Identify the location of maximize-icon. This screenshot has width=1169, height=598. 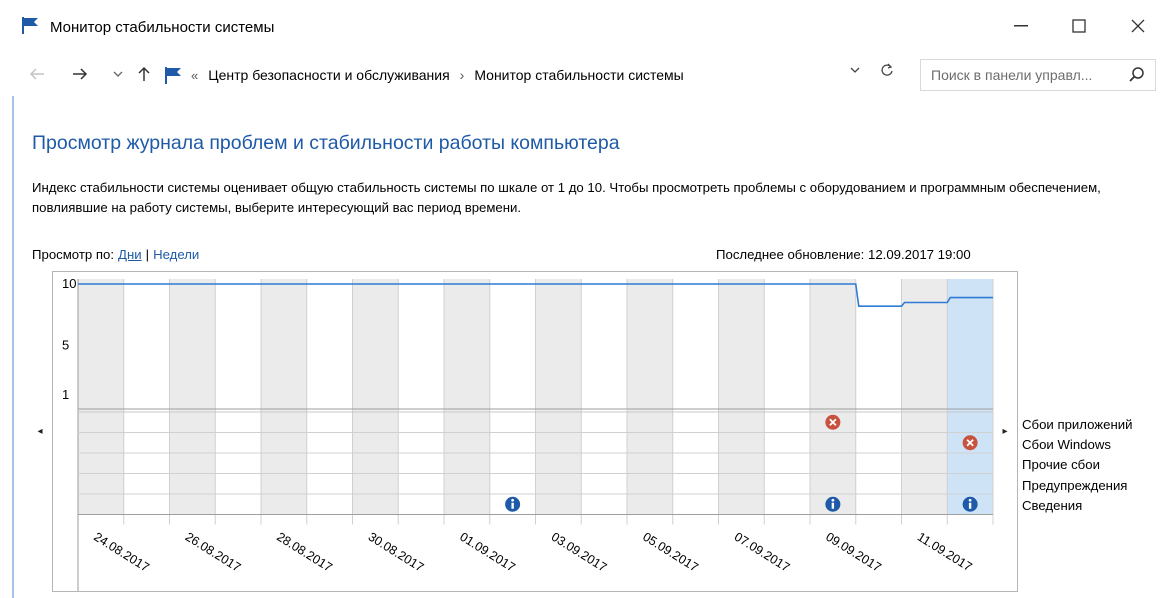
(1079, 26).